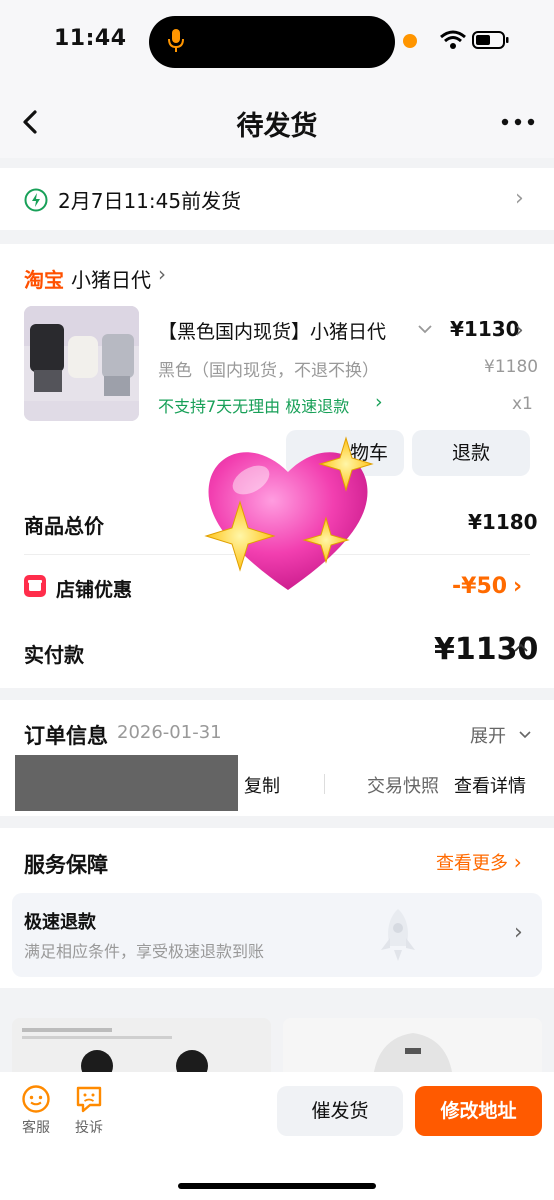 This screenshot has width=554, height=1200. What do you see at coordinates (90, 38) in the screenshot?
I see `status-time: 11:44` at bounding box center [90, 38].